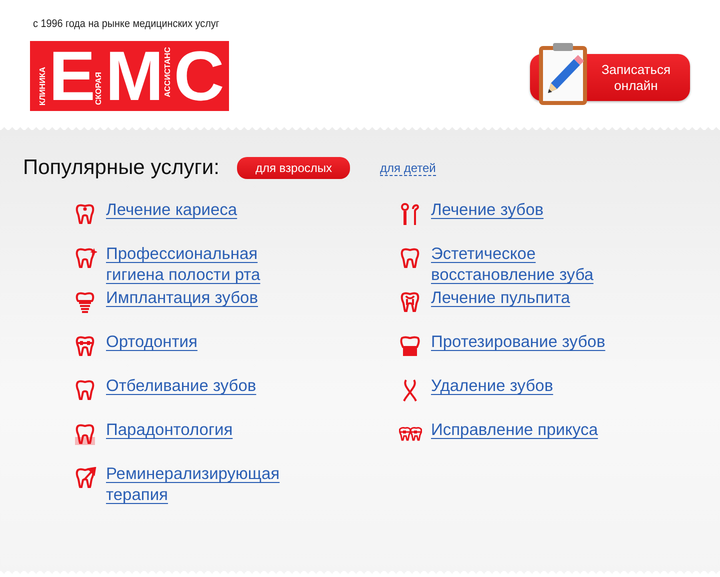 Image resolution: width=720 pixels, height=577 pixels. Describe the element at coordinates (410, 346) in the screenshot. I see `crown-icon` at that location.